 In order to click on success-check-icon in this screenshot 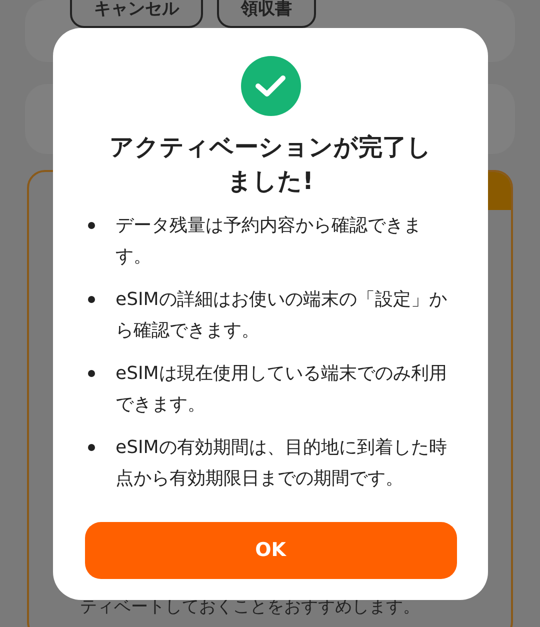, I will do `click(270, 86)`.